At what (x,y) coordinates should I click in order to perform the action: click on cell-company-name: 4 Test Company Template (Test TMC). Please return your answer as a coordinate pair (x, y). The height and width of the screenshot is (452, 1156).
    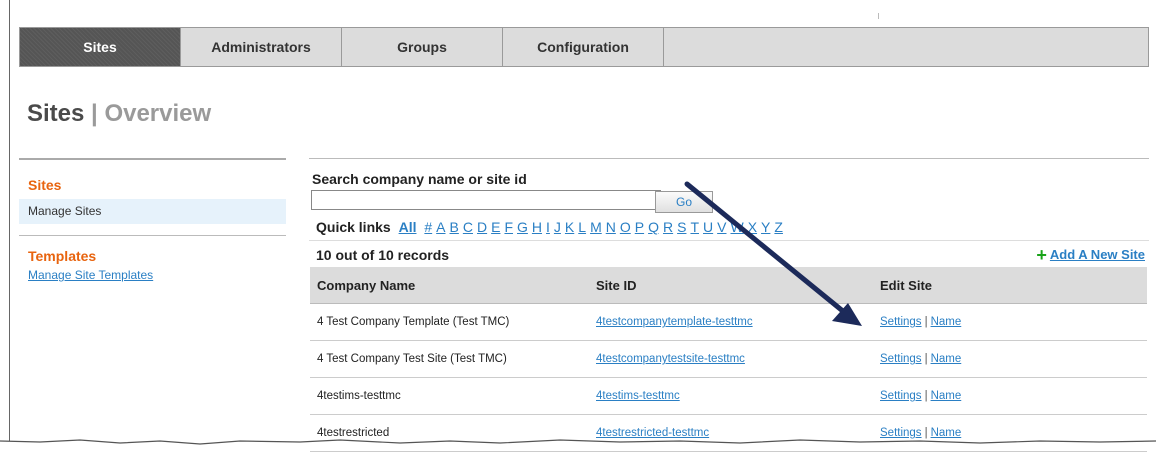
    Looking at the image, I should click on (449, 322).